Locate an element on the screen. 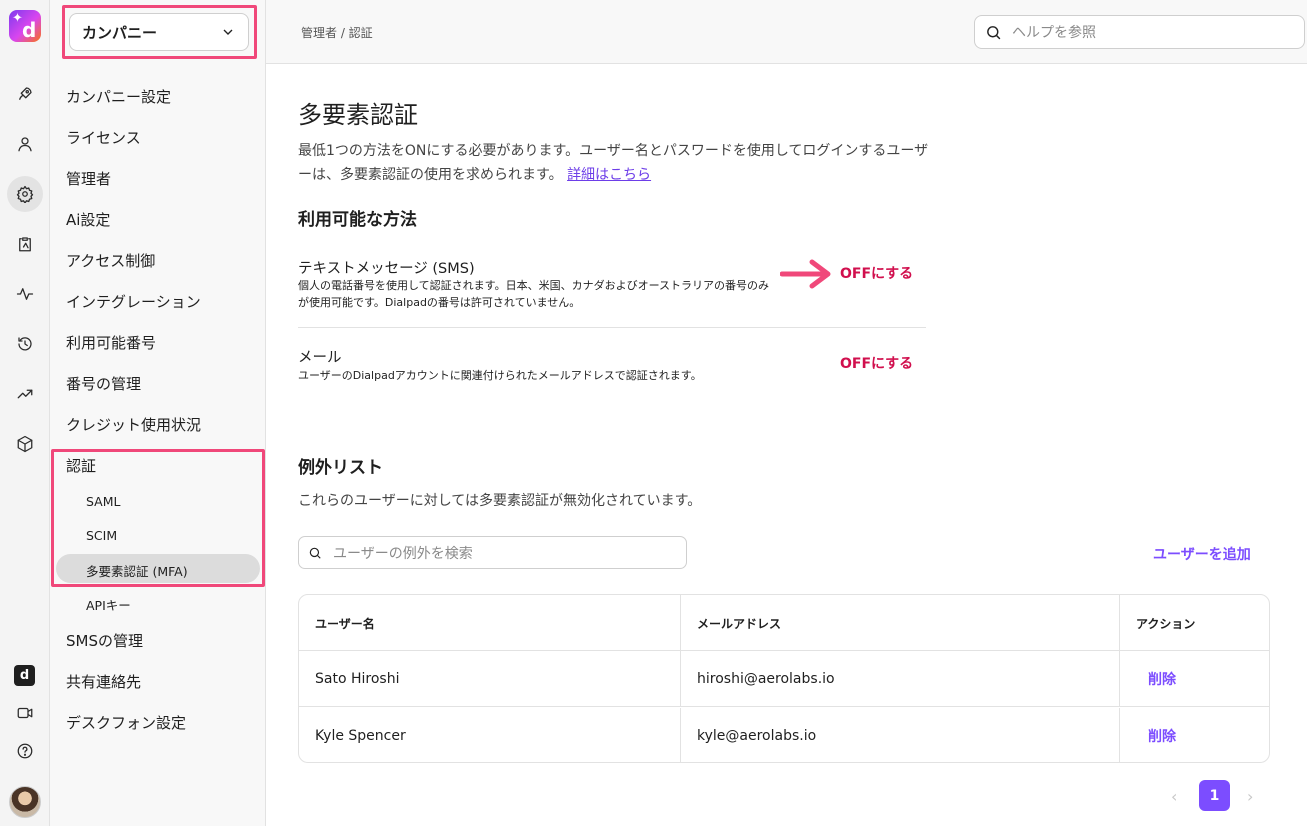 This screenshot has height=826, width=1307. column-header-username: ユーザー名 is located at coordinates (490, 623).